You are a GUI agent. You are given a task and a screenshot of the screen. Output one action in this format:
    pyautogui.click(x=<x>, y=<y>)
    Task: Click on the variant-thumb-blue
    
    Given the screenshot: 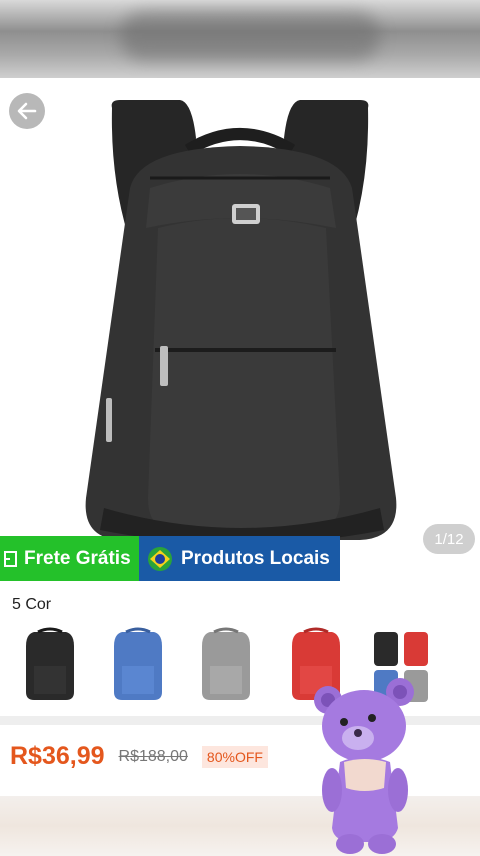 What is the action you would take?
    pyautogui.click(x=138, y=665)
    